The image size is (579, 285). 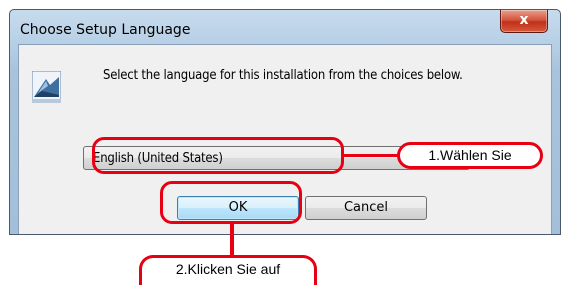 I want to click on callout-step-1: 1.Wählen Sie, so click(x=470, y=155).